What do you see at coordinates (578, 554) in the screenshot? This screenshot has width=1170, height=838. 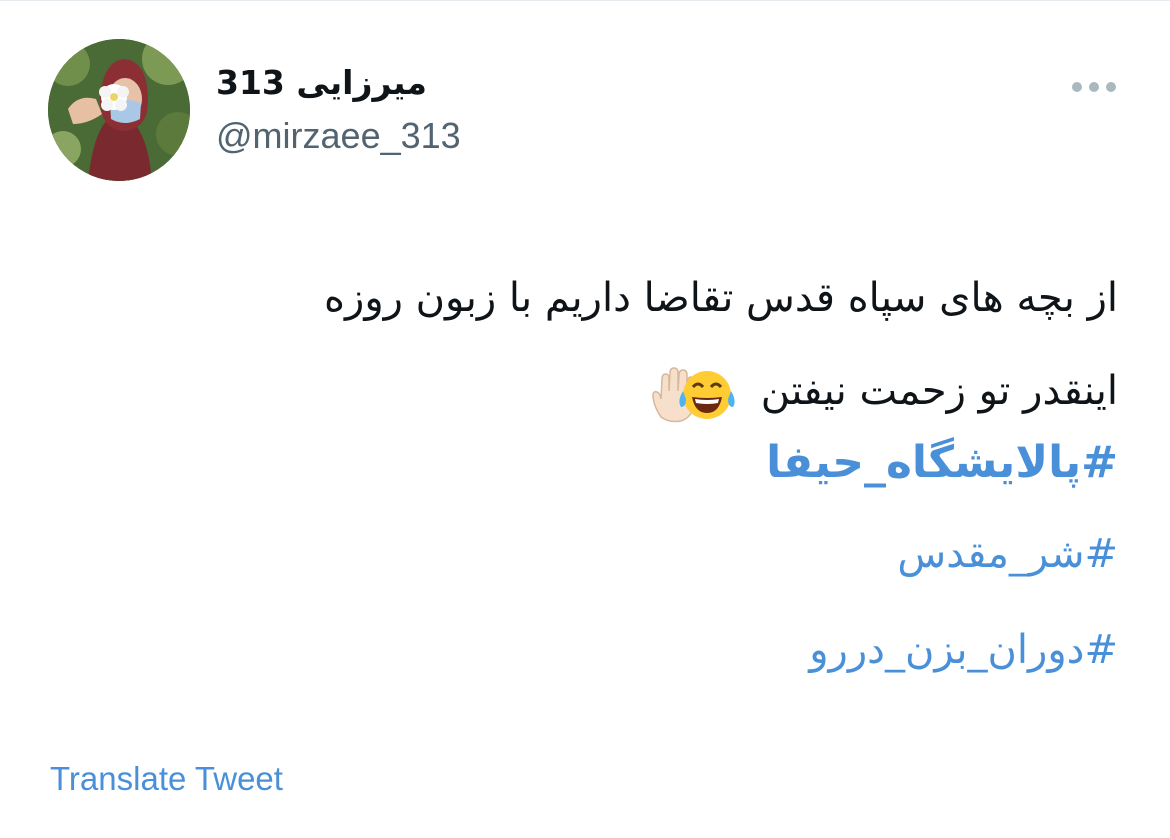 I see `hashtag-link: #شر_مقدس` at bounding box center [578, 554].